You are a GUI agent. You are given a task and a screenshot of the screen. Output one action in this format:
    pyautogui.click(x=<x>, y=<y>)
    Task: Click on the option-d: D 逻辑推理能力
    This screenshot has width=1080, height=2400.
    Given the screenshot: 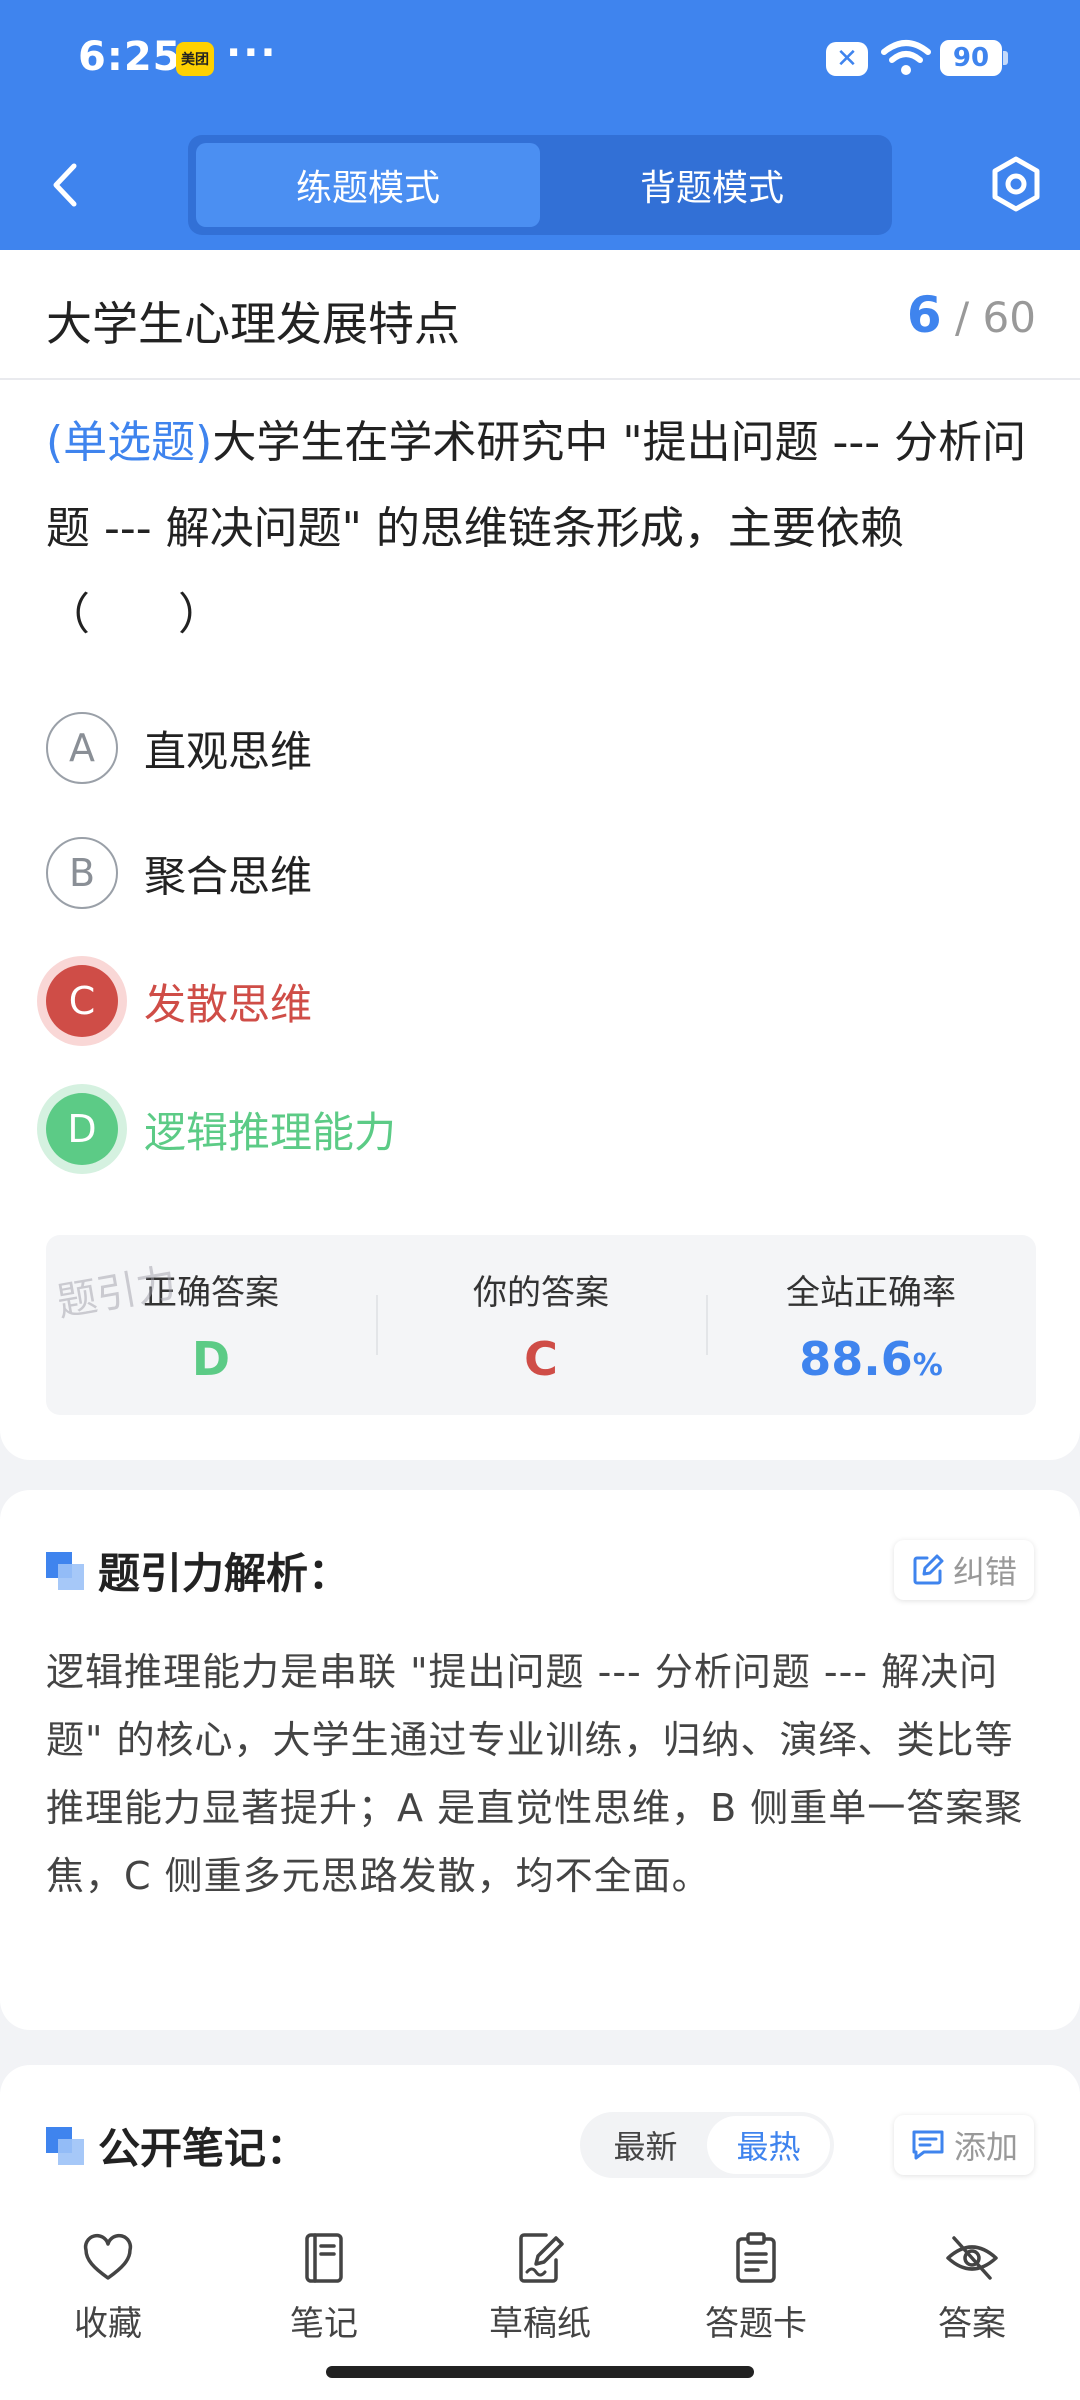 What is the action you would take?
    pyautogui.click(x=221, y=1129)
    